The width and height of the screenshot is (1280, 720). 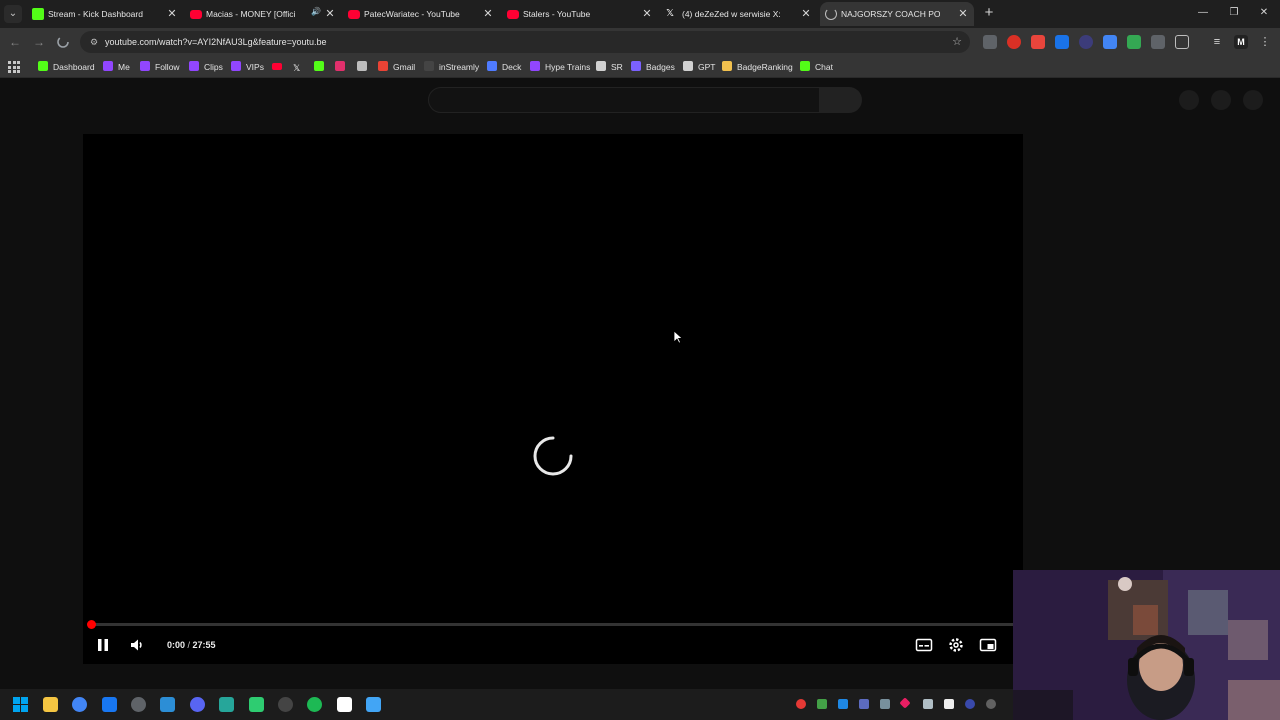 What do you see at coordinates (103, 645) in the screenshot?
I see `pause-button` at bounding box center [103, 645].